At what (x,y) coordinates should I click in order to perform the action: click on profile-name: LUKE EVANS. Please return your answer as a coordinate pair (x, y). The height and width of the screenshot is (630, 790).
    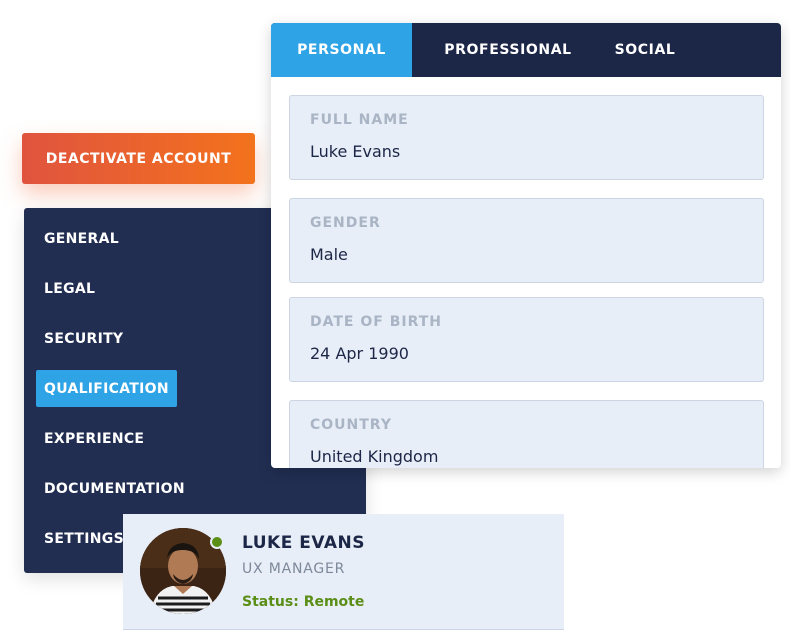
    Looking at the image, I should click on (303, 543).